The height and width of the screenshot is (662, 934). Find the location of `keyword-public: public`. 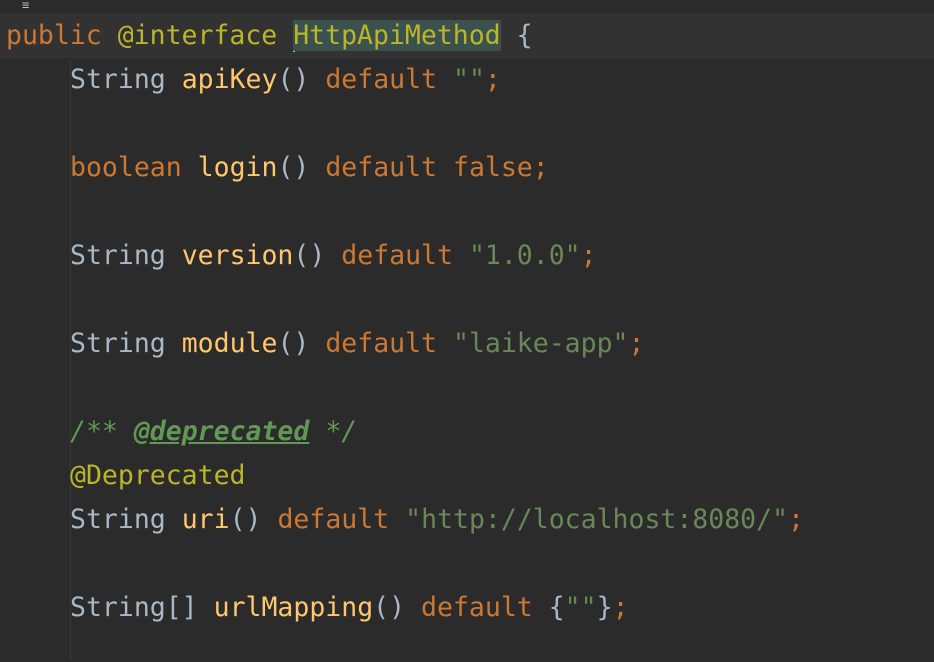

keyword-public: public is located at coordinates (54, 35).